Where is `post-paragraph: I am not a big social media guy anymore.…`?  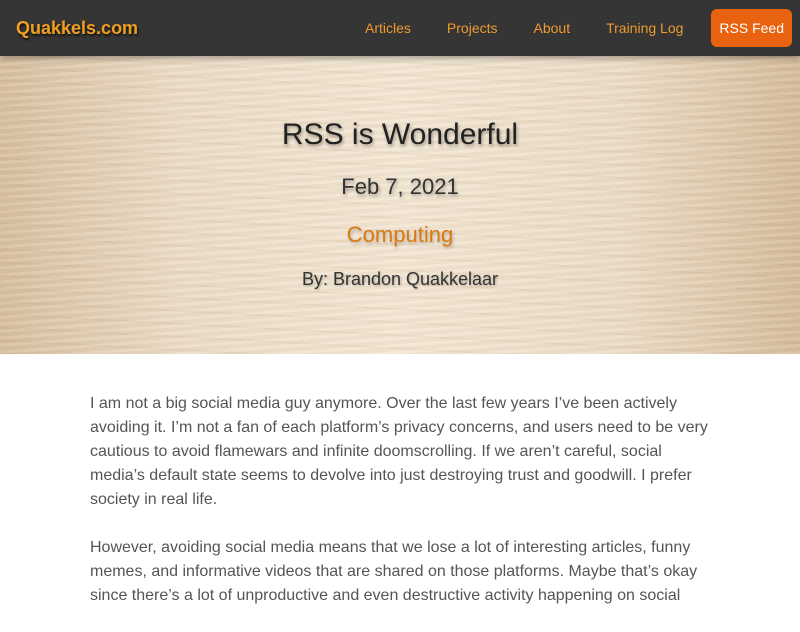
post-paragraph: I am not a big social media guy anymore.… is located at coordinates (399, 451).